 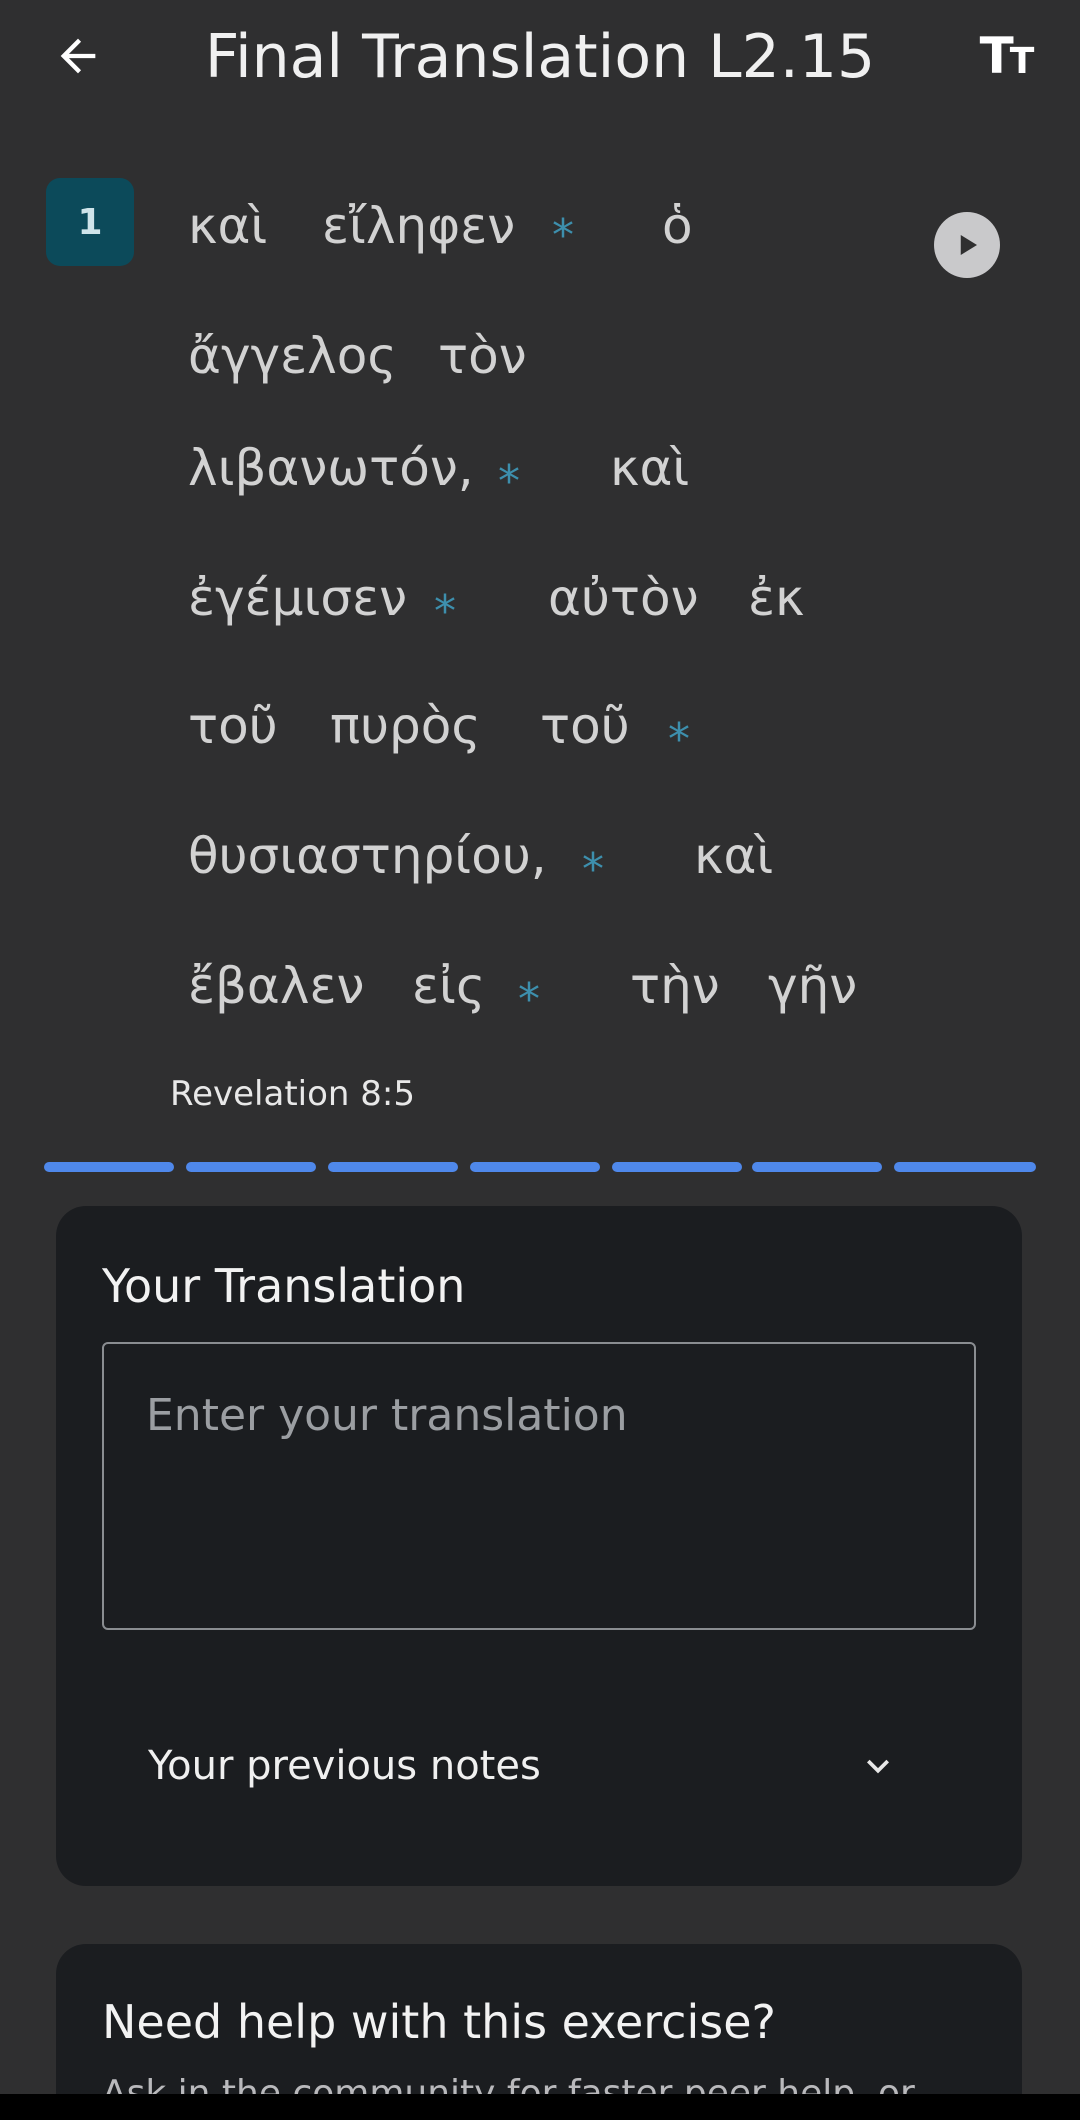 I want to click on greek-word: πυρὸς, so click(x=405, y=726).